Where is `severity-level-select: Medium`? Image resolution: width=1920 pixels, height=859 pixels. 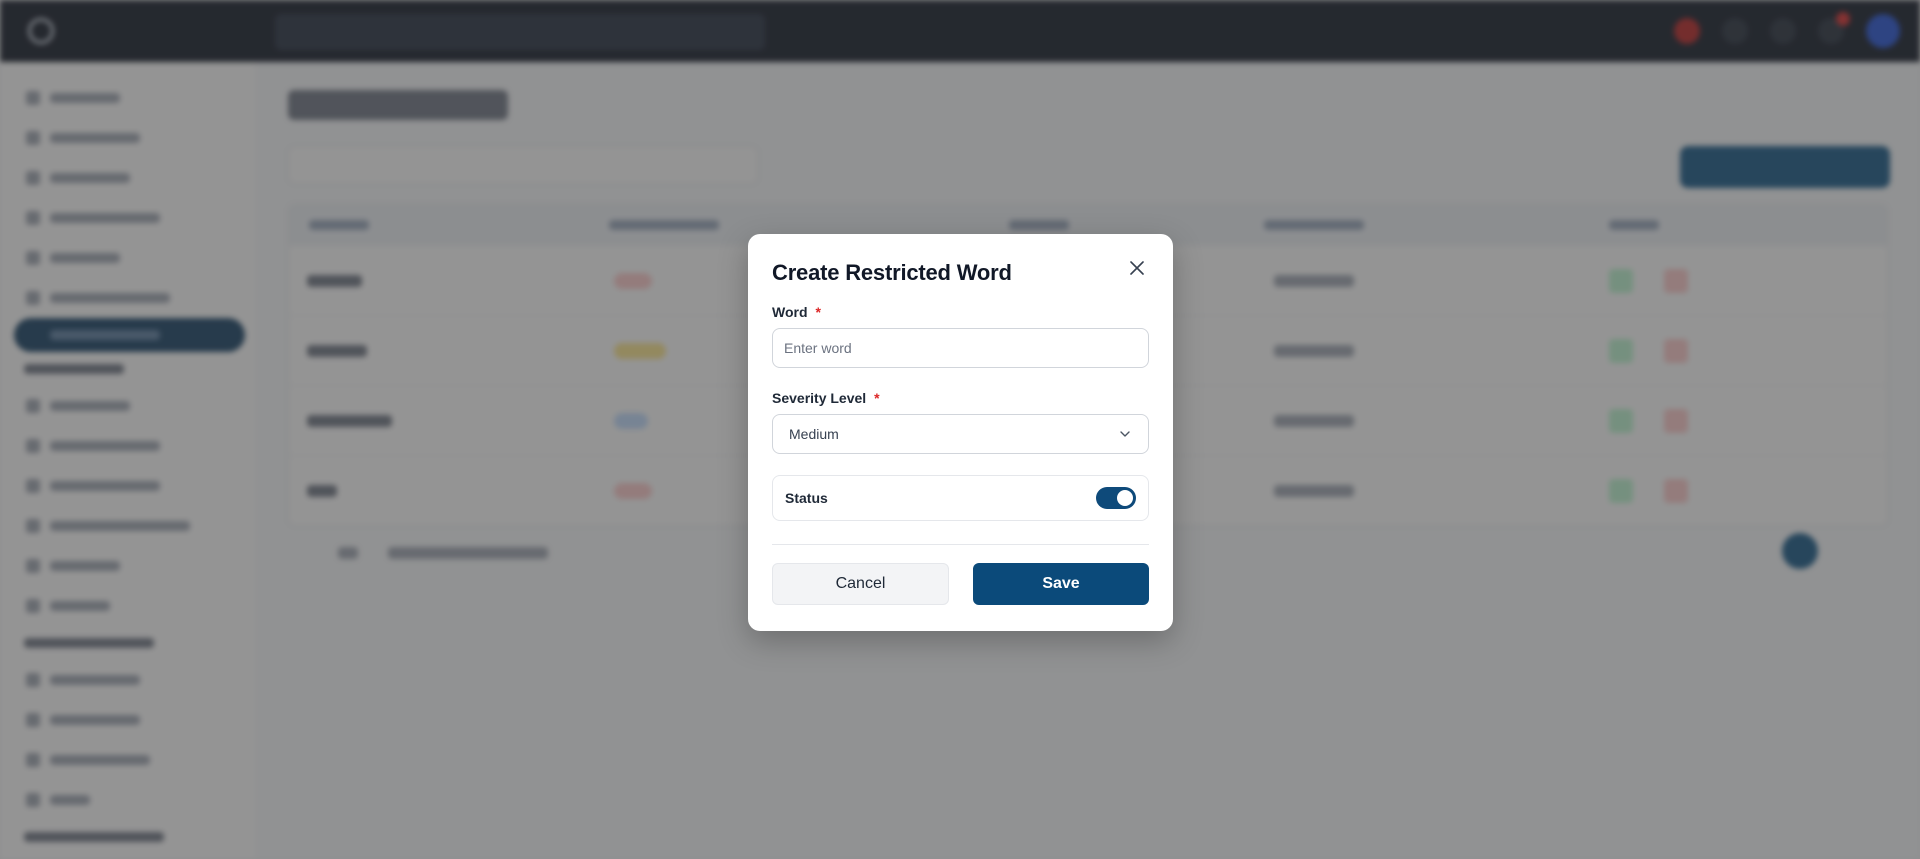
severity-level-select: Medium is located at coordinates (960, 434).